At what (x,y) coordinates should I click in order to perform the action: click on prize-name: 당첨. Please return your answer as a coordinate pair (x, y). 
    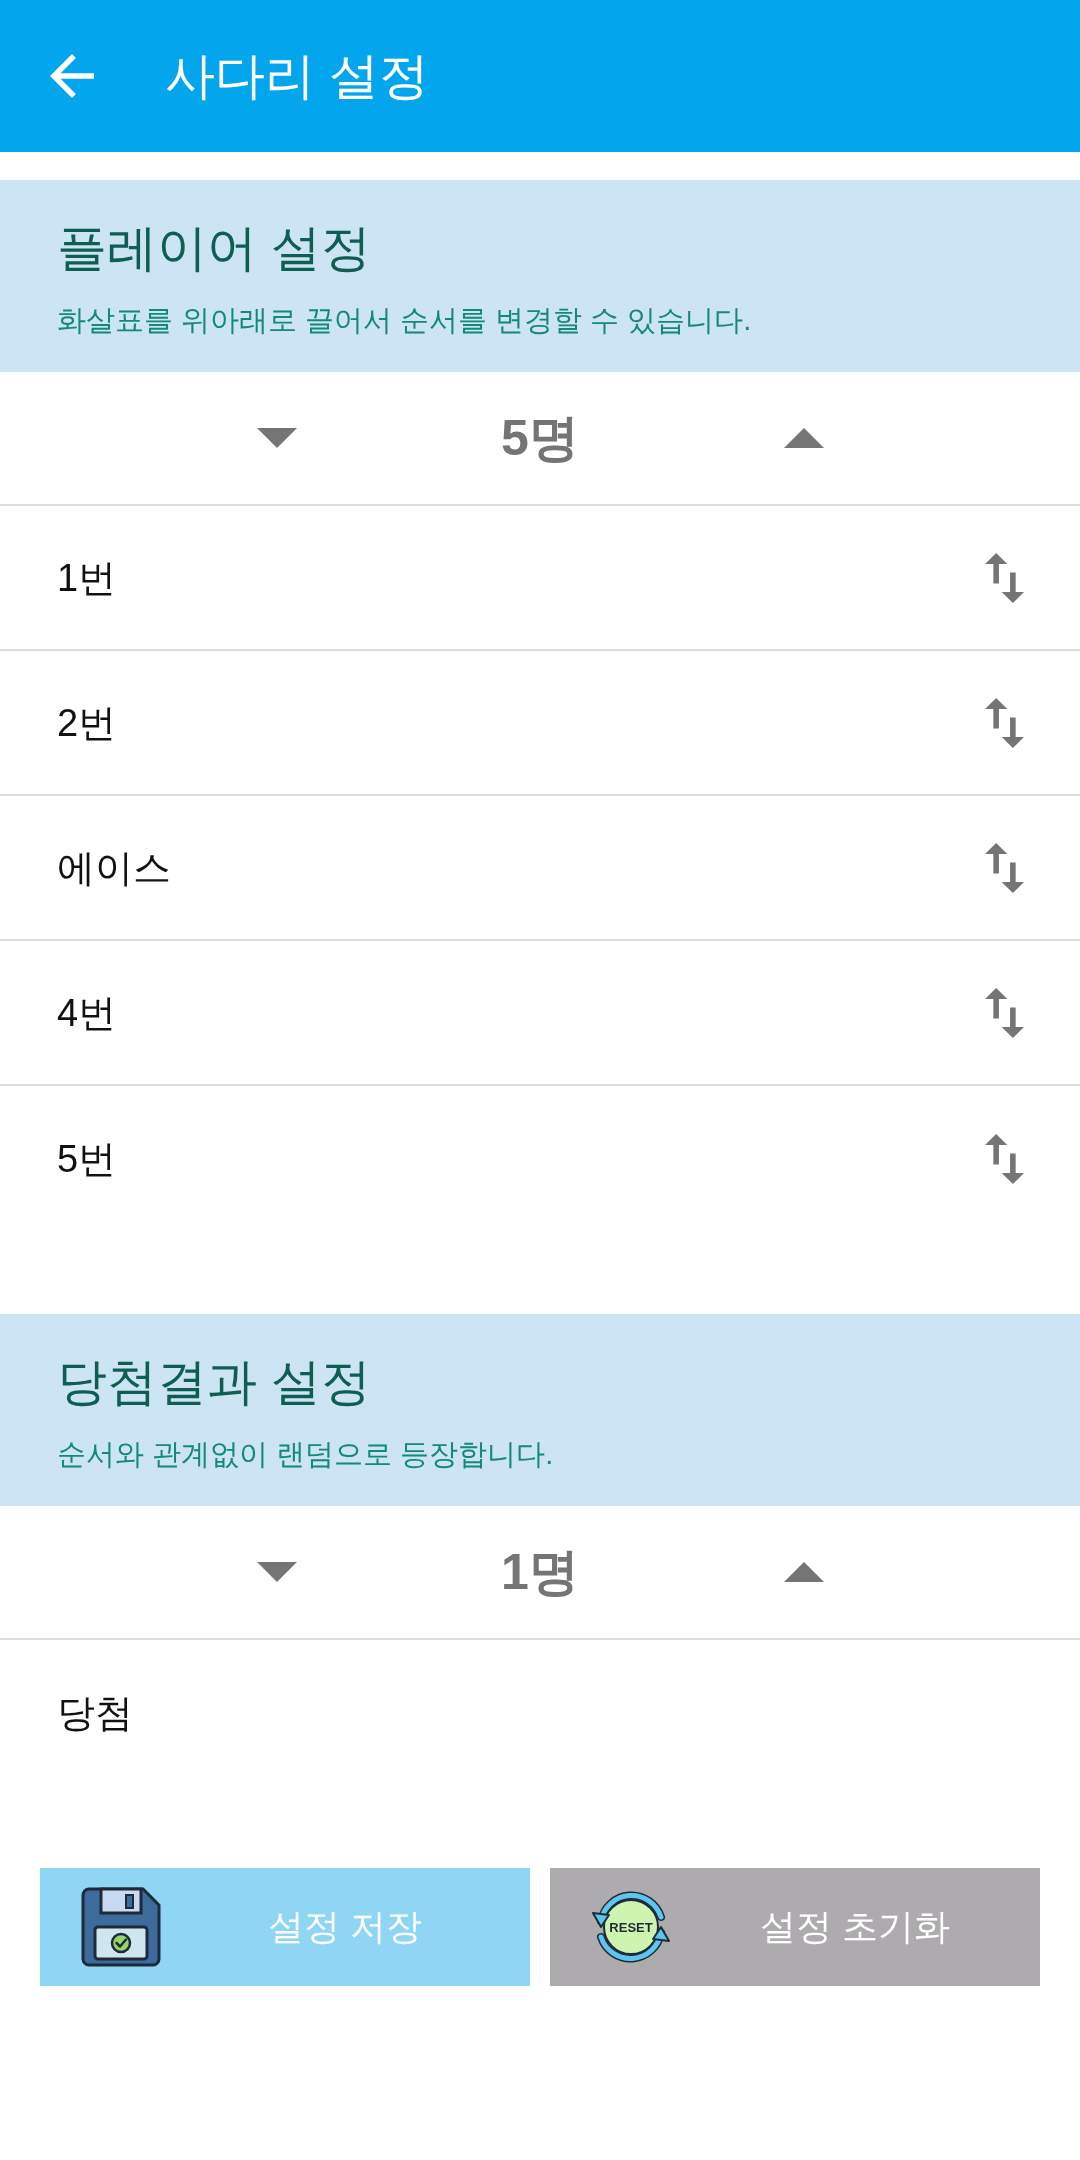
    Looking at the image, I should click on (95, 1712).